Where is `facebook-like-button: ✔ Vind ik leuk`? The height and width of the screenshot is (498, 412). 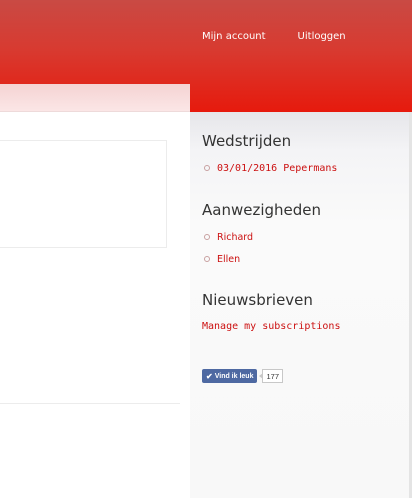 facebook-like-button: ✔ Vind ik leuk is located at coordinates (230, 376).